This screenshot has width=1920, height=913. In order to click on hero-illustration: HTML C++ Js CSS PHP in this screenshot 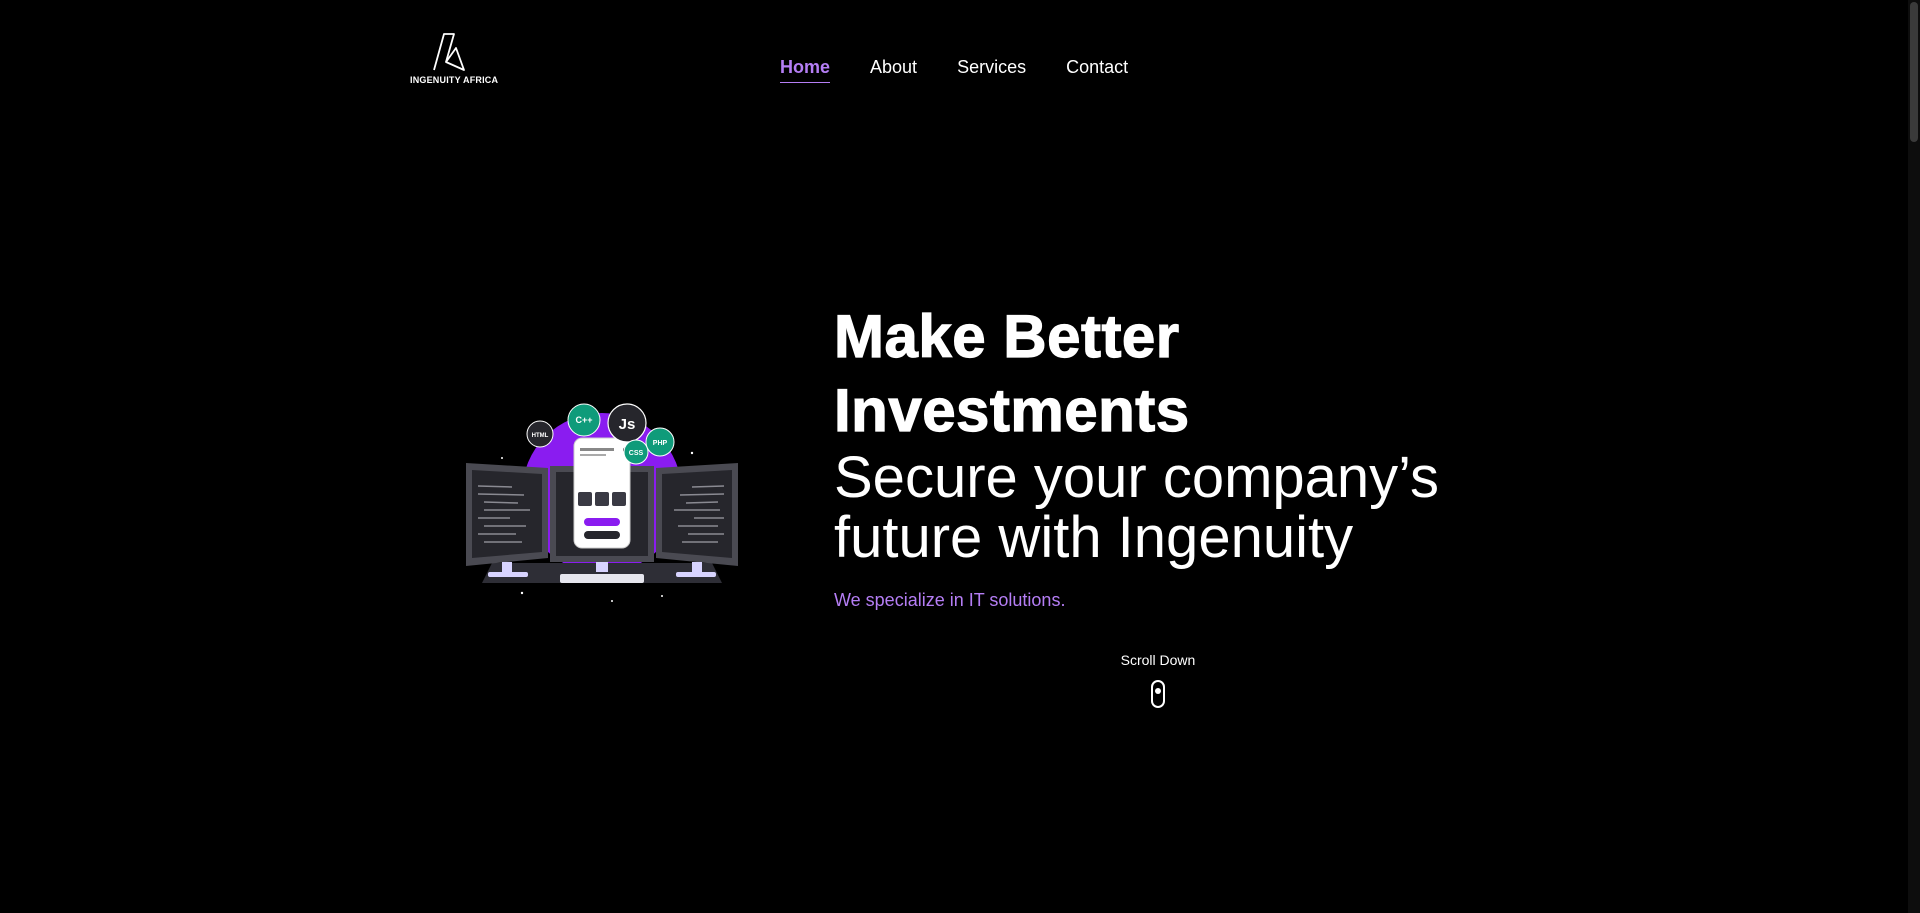, I will do `click(602, 503)`.